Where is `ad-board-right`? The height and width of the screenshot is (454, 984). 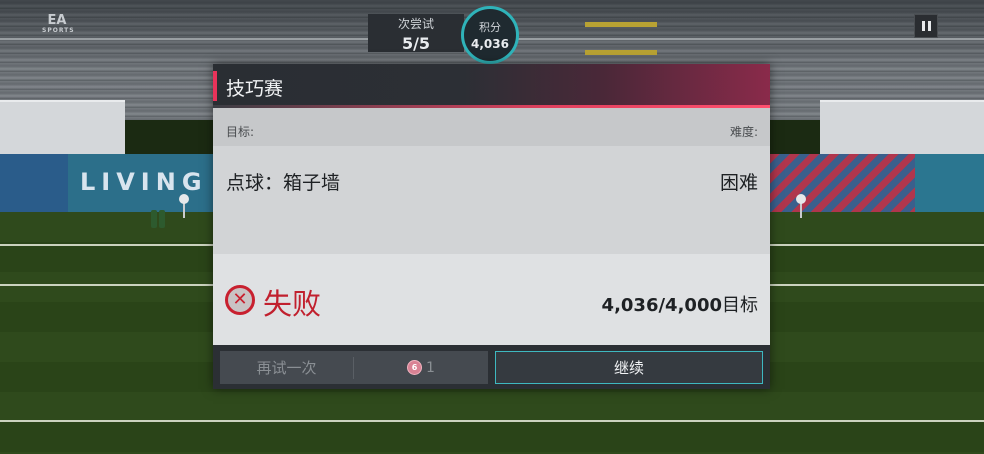
ad-board-right is located at coordinates (949, 183).